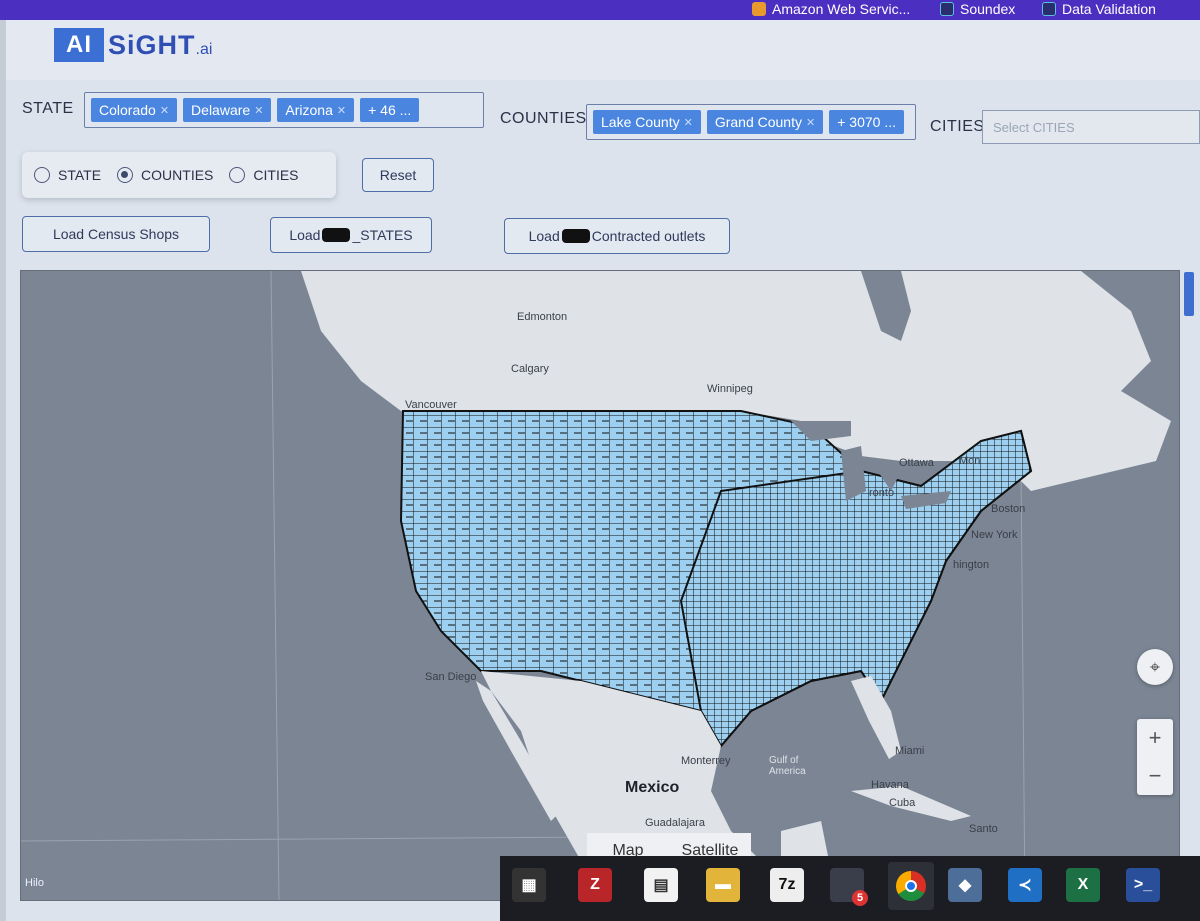 This screenshot has width=1200, height=921. What do you see at coordinates (127, 110) in the screenshot?
I see `chip-label: Colorado` at bounding box center [127, 110].